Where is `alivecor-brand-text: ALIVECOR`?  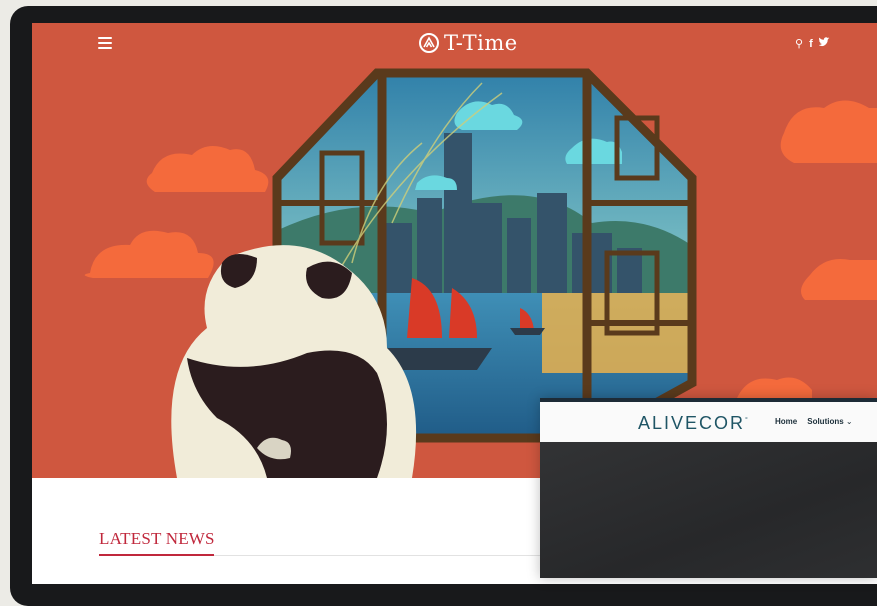
alivecor-brand-text: ALIVECOR is located at coordinates (692, 423).